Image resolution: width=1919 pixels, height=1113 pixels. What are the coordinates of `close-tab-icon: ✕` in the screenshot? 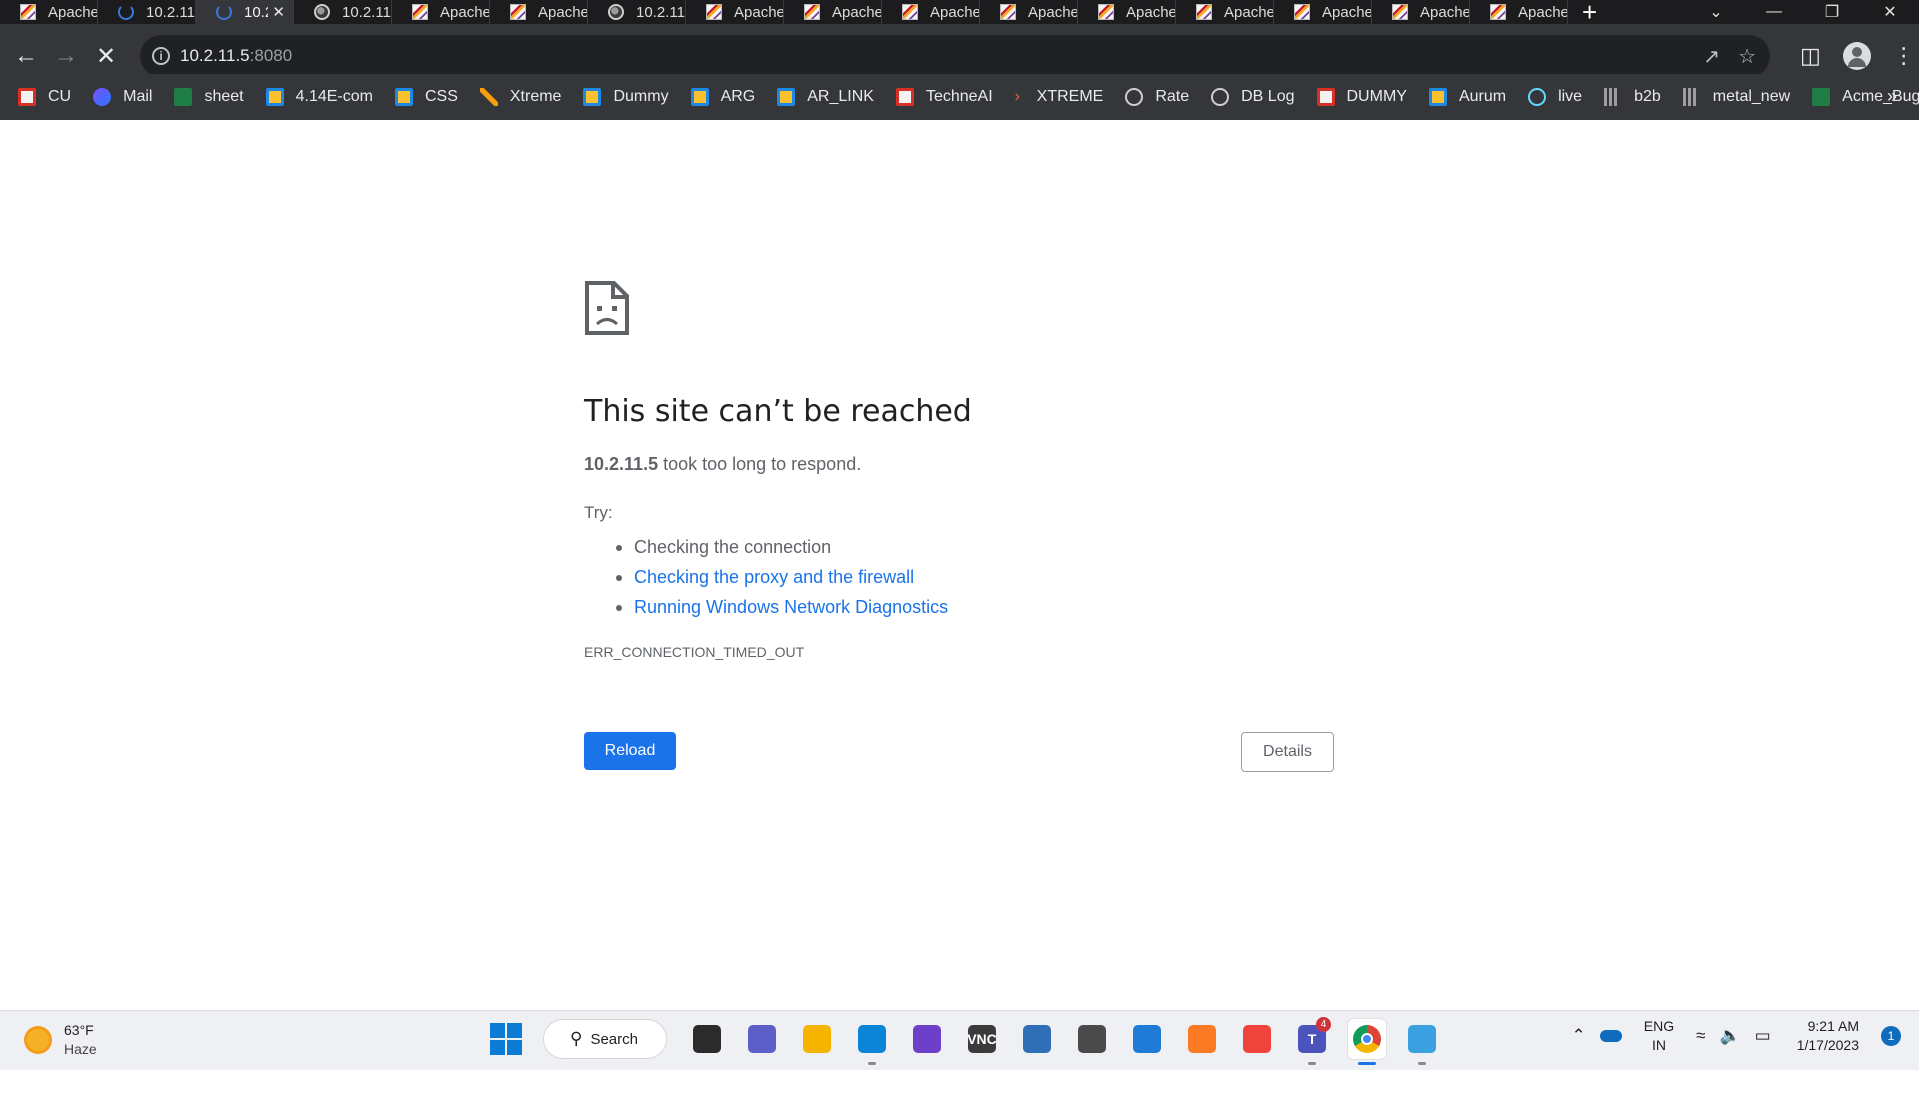 It's located at (278, 12).